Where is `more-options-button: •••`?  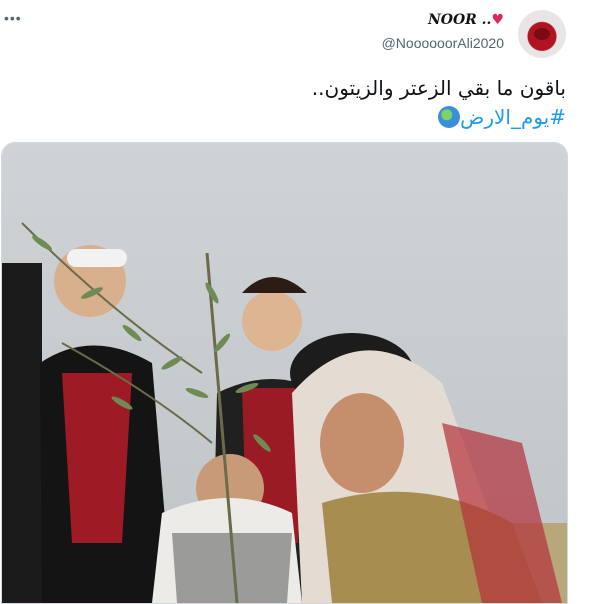
more-options-button: ••• is located at coordinates (13, 18).